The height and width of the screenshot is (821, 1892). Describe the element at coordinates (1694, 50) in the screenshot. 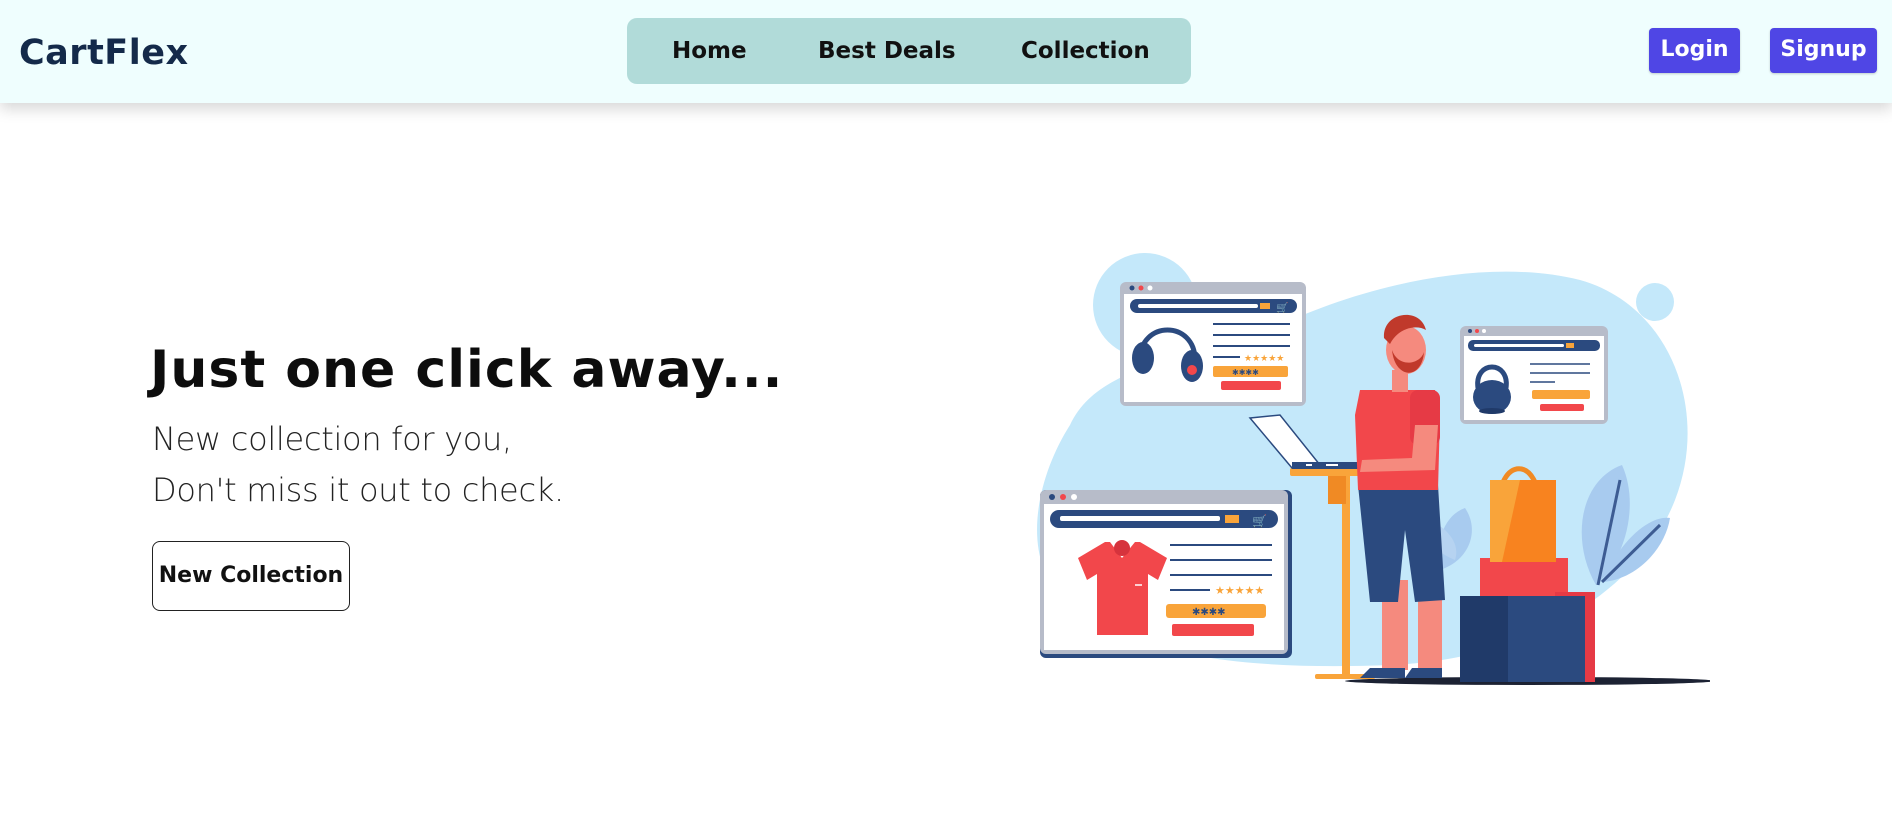

I see `login-button: Login` at that location.